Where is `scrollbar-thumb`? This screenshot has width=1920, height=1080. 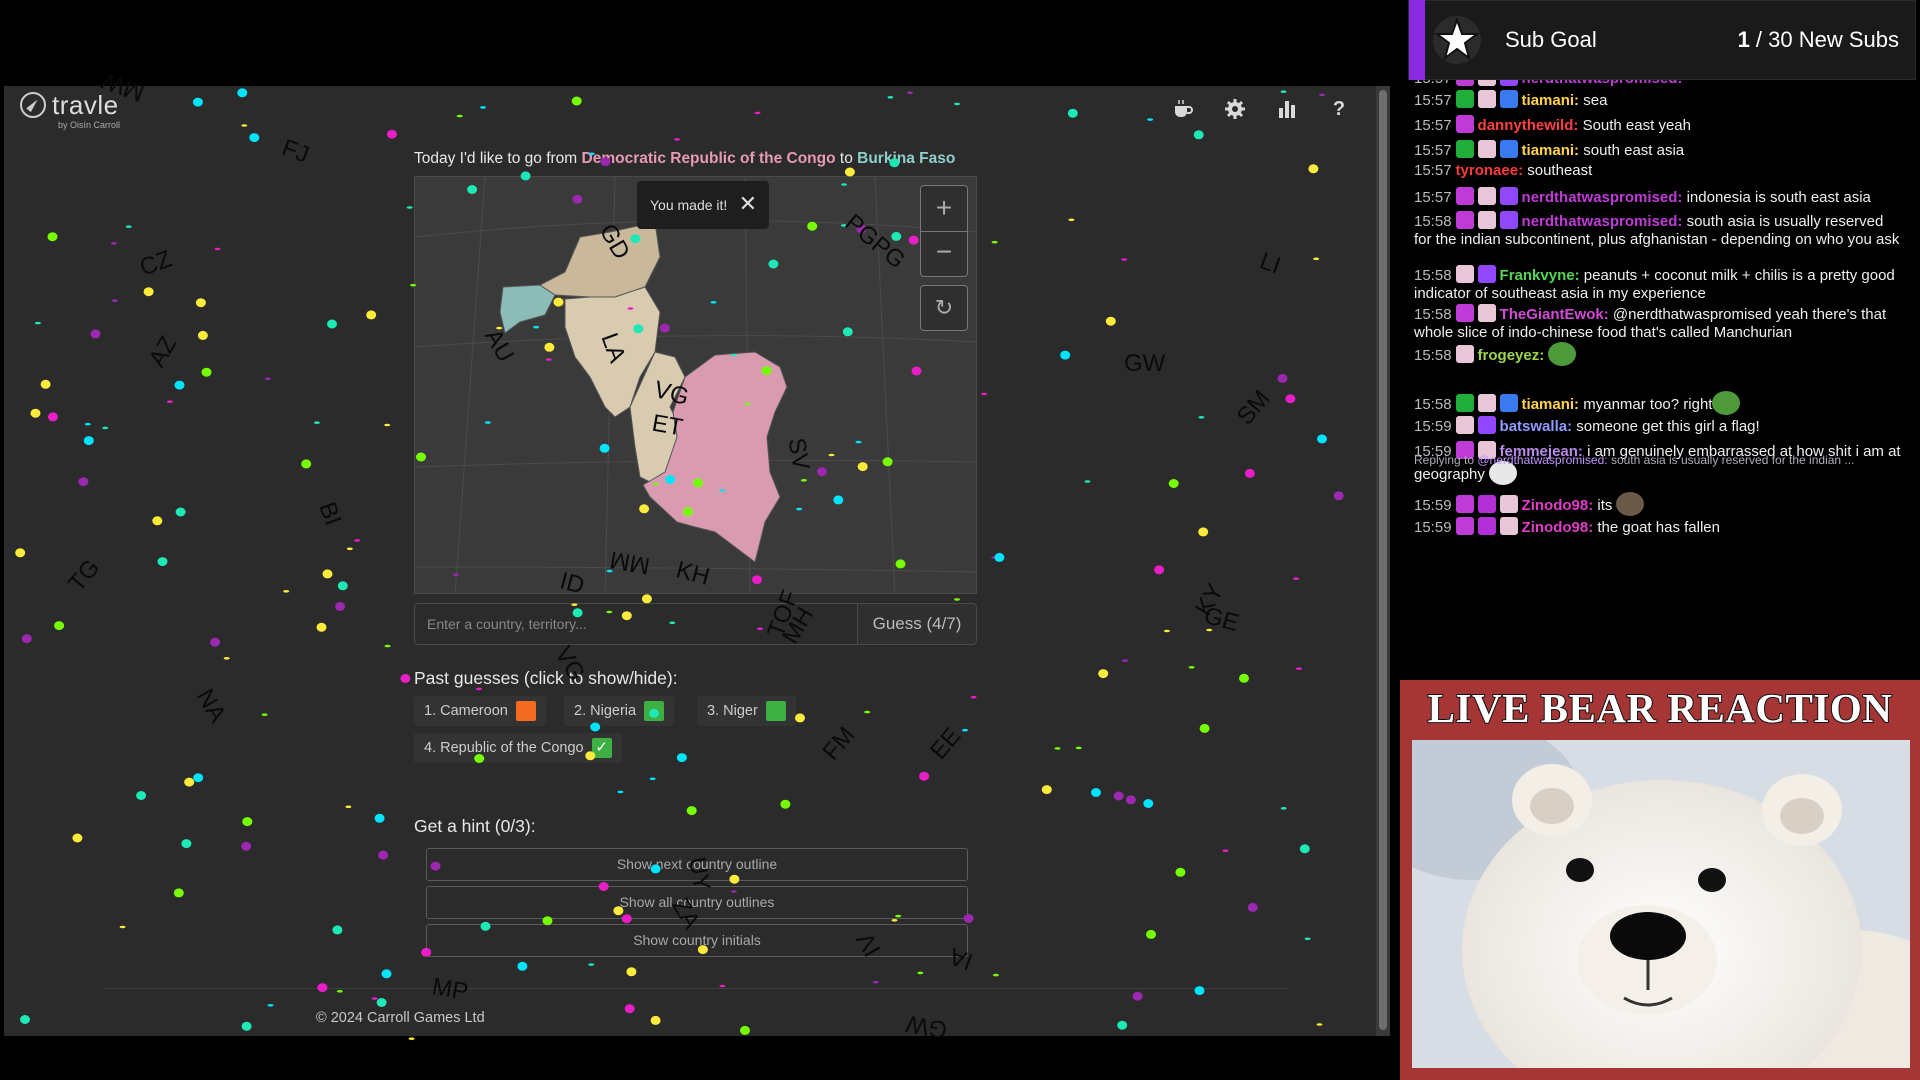 scrollbar-thumb is located at coordinates (1383, 560).